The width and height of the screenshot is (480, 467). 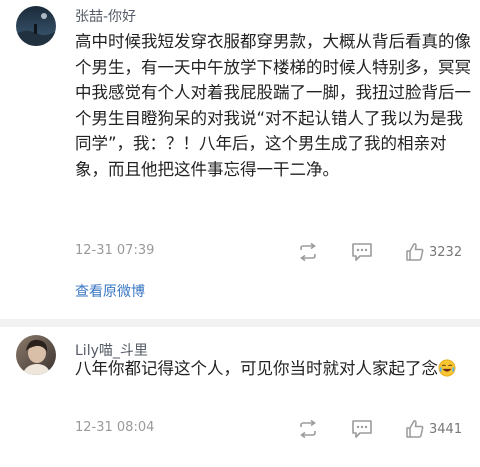 I want to click on like-button: 3232, so click(x=433, y=252).